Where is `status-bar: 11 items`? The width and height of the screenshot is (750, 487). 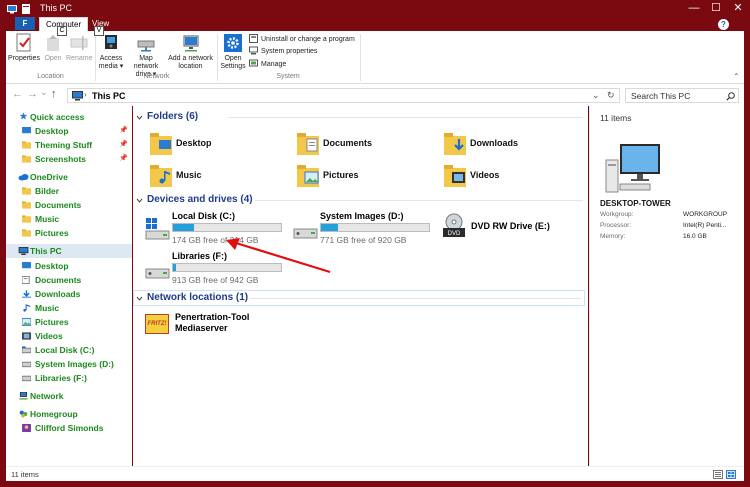
status-bar: 11 items is located at coordinates (375, 473).